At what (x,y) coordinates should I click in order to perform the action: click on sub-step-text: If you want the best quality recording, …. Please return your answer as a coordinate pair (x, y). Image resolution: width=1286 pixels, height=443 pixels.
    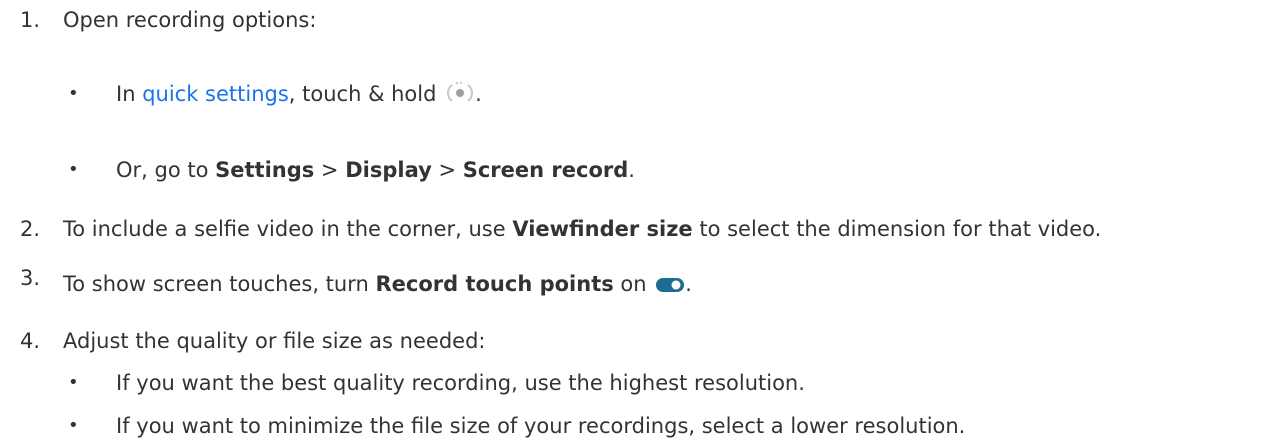
    Looking at the image, I should click on (460, 383).